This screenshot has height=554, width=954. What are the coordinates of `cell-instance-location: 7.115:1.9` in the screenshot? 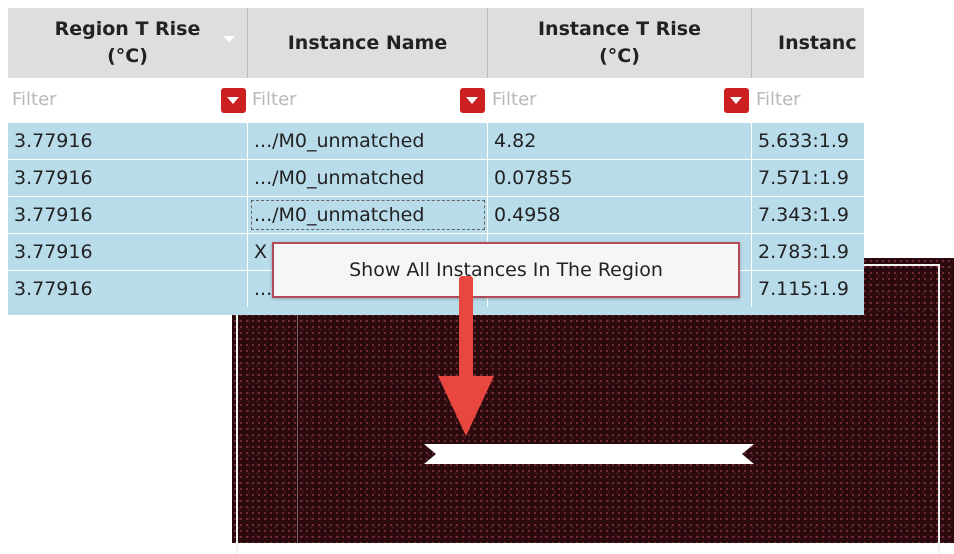 It's located at (804, 289).